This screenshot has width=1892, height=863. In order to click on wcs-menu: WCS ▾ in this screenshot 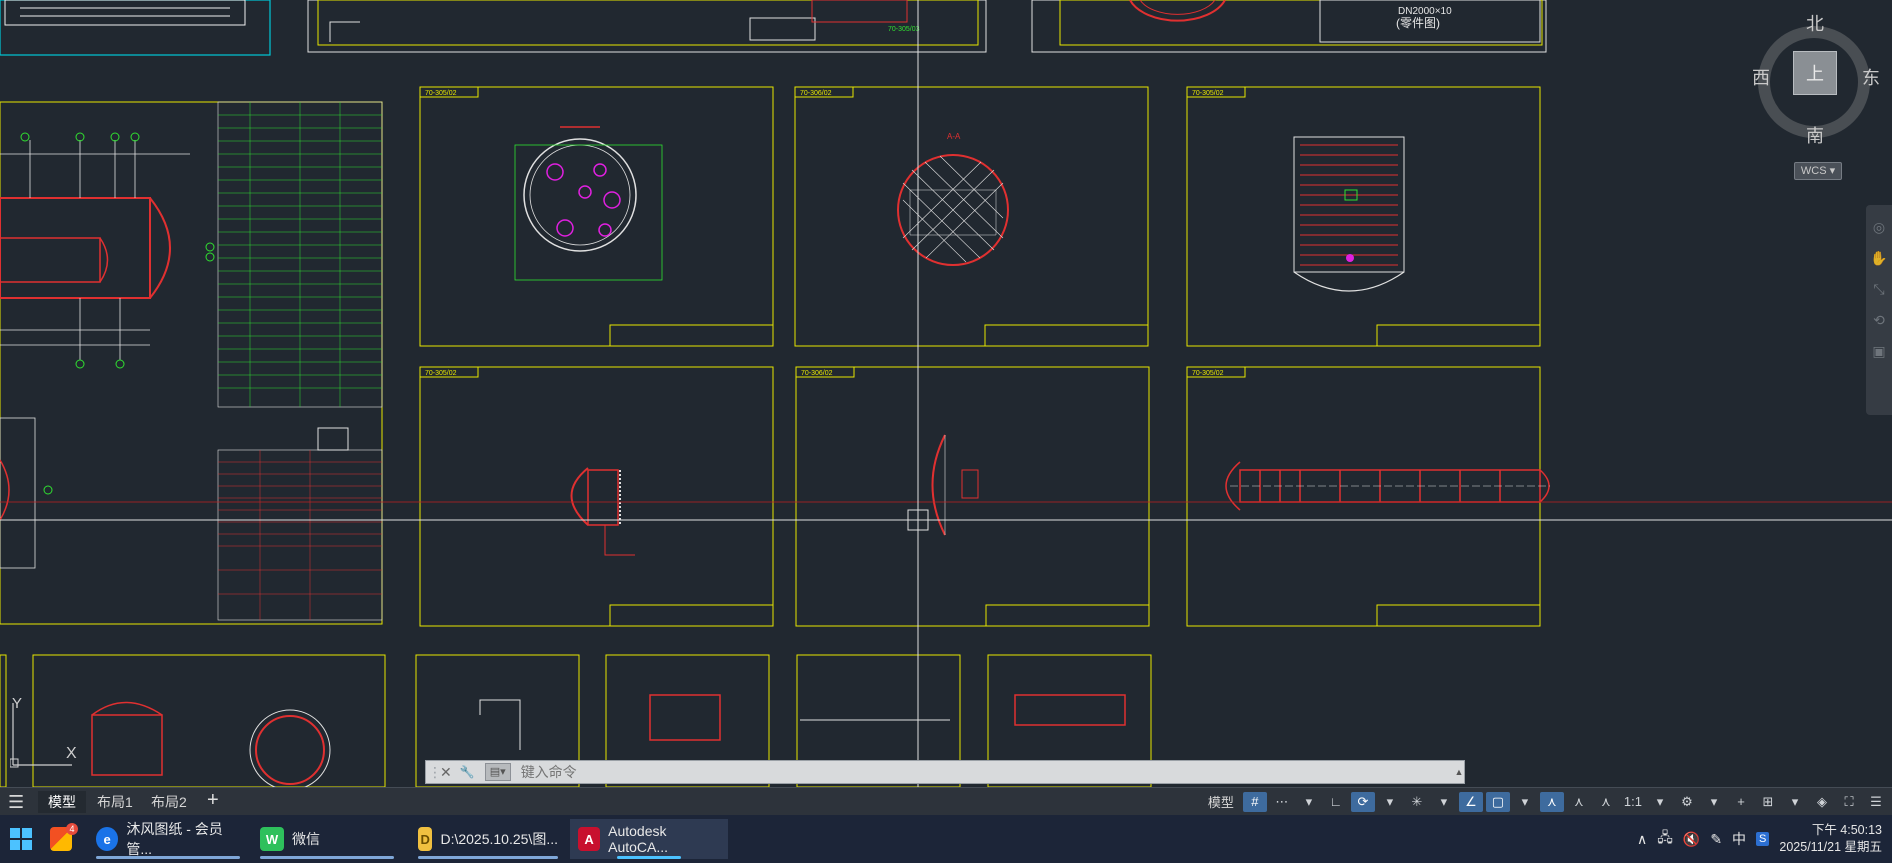, I will do `click(1818, 171)`.